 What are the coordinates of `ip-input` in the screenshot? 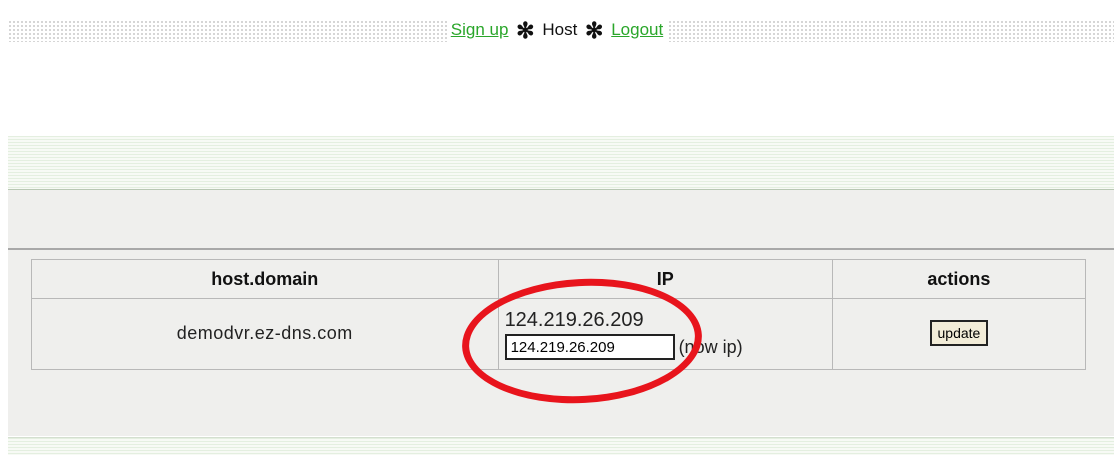 It's located at (589, 347).